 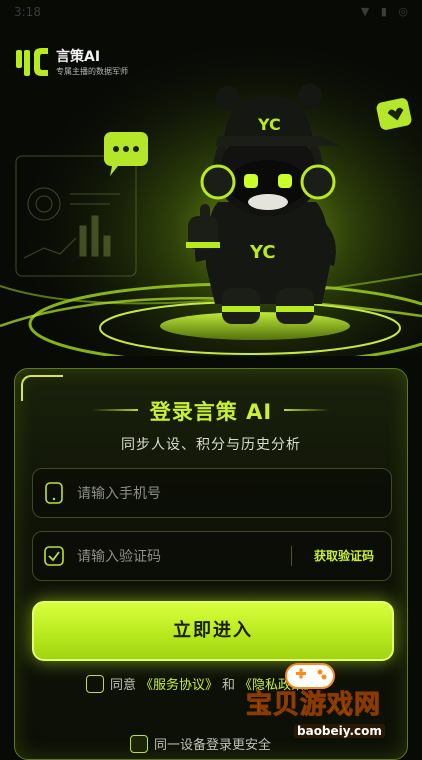 I want to click on get-code-button: 获取验证码, so click(x=344, y=556).